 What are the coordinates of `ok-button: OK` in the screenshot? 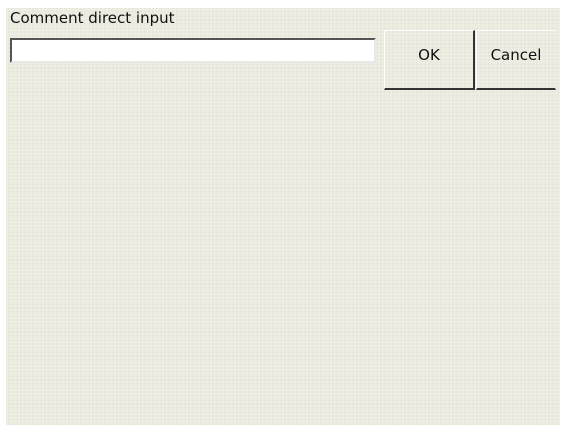 It's located at (429, 60).